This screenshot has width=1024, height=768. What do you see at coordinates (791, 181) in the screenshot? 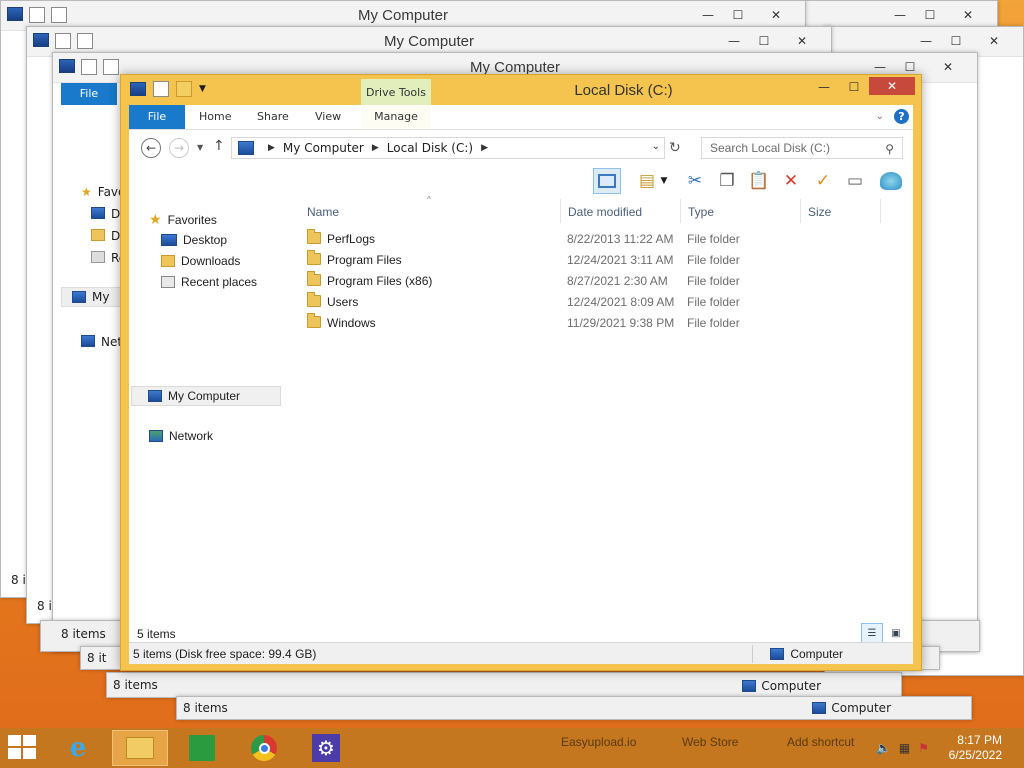
I see `delete-icon: ✕` at bounding box center [791, 181].